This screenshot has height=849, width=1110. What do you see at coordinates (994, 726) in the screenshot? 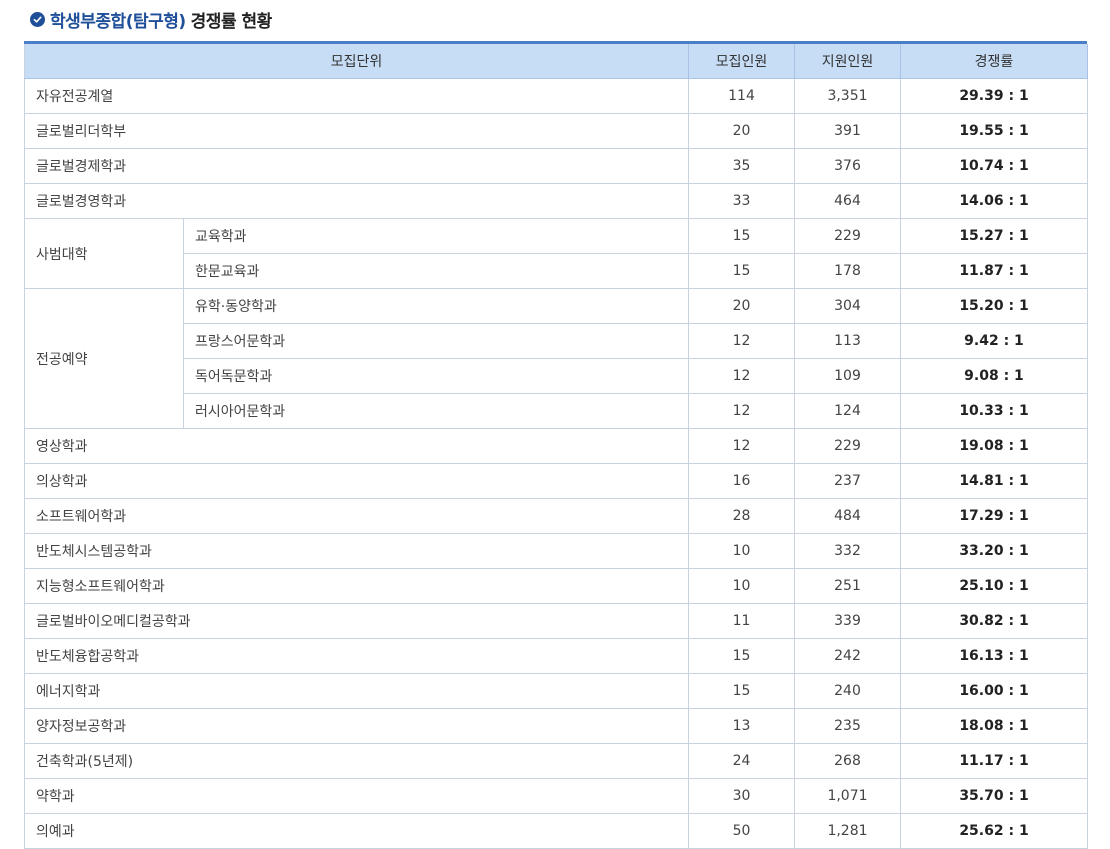
I see `rate-cell: 18.08 : 1` at bounding box center [994, 726].